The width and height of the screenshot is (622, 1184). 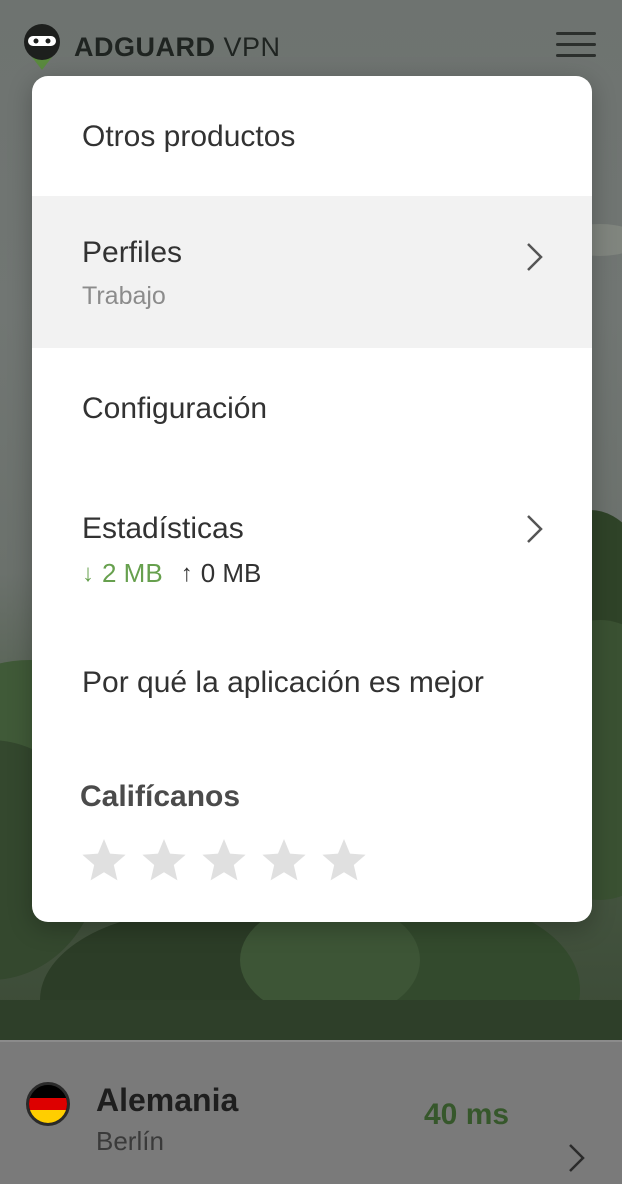 What do you see at coordinates (311, 1112) in the screenshot?
I see `location-selector: Alemania Berlín 40 ms` at bounding box center [311, 1112].